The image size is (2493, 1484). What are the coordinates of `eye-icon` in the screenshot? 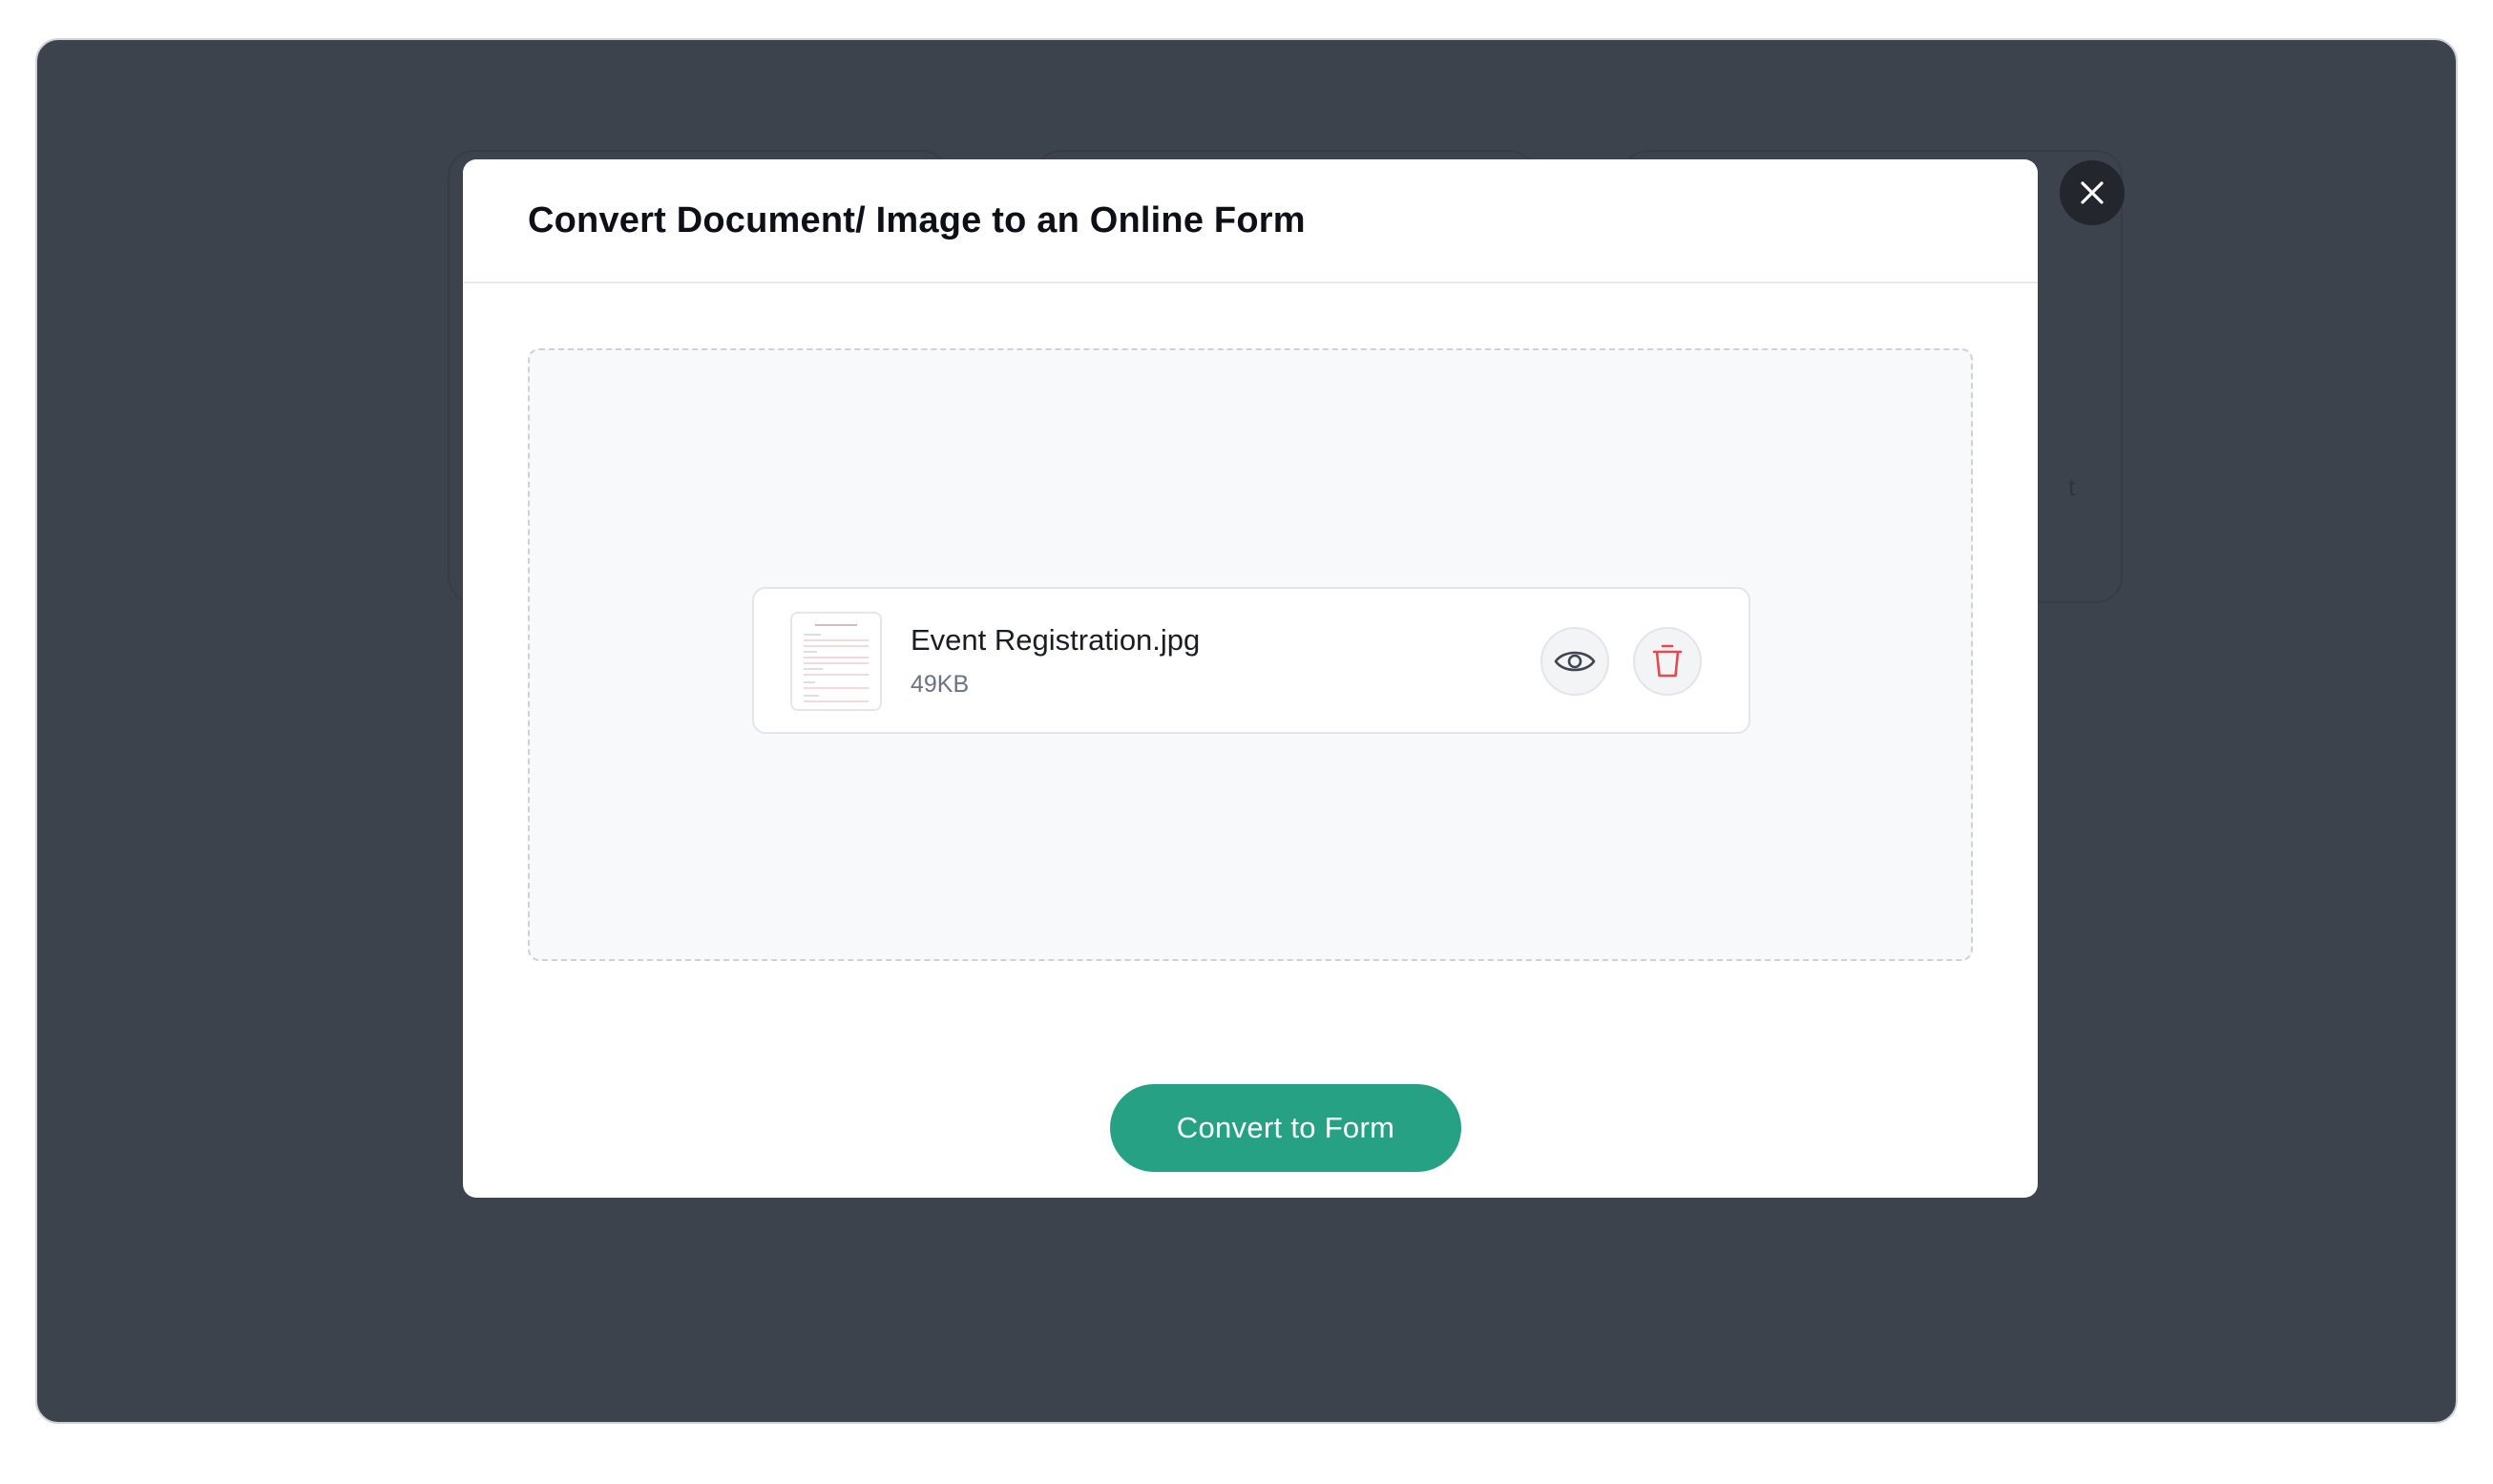 It's located at (1575, 661).